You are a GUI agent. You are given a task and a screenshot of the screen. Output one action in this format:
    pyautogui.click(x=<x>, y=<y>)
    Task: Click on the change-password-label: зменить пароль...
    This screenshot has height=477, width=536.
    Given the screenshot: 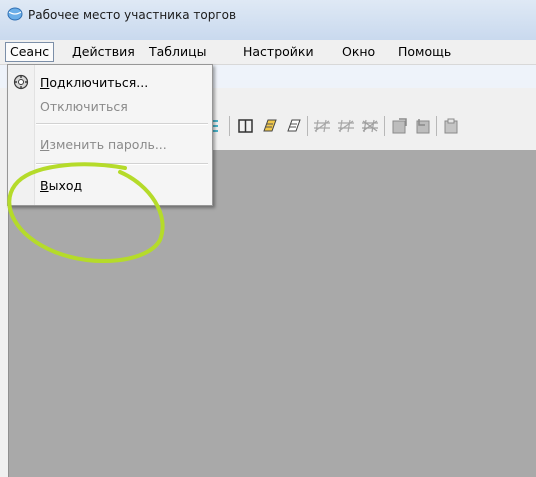 What is the action you would take?
    pyautogui.click(x=108, y=144)
    